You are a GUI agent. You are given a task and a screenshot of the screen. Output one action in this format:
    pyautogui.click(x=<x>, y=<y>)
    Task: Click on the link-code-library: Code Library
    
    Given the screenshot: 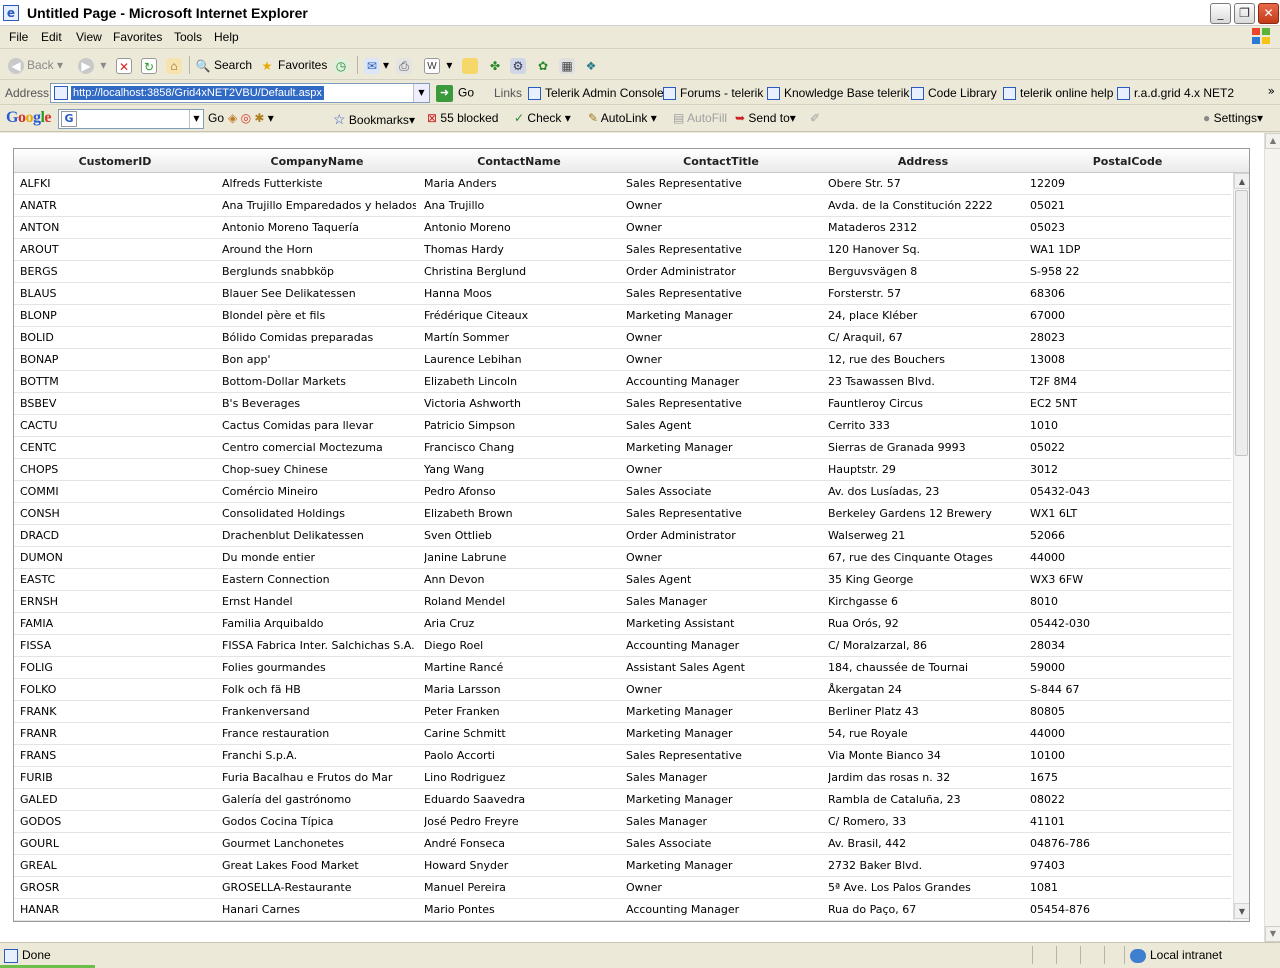 What is the action you would take?
    pyautogui.click(x=954, y=93)
    